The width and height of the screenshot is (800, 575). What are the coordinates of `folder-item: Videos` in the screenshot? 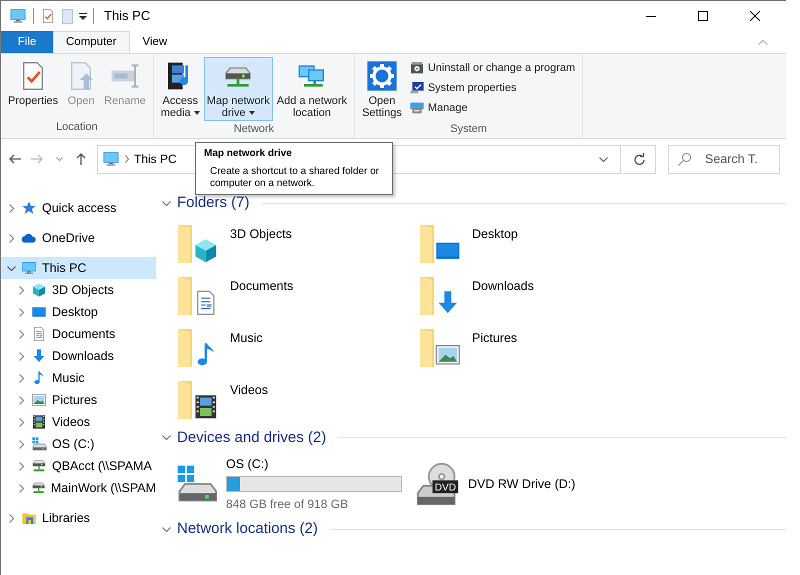 It's located at (295, 399).